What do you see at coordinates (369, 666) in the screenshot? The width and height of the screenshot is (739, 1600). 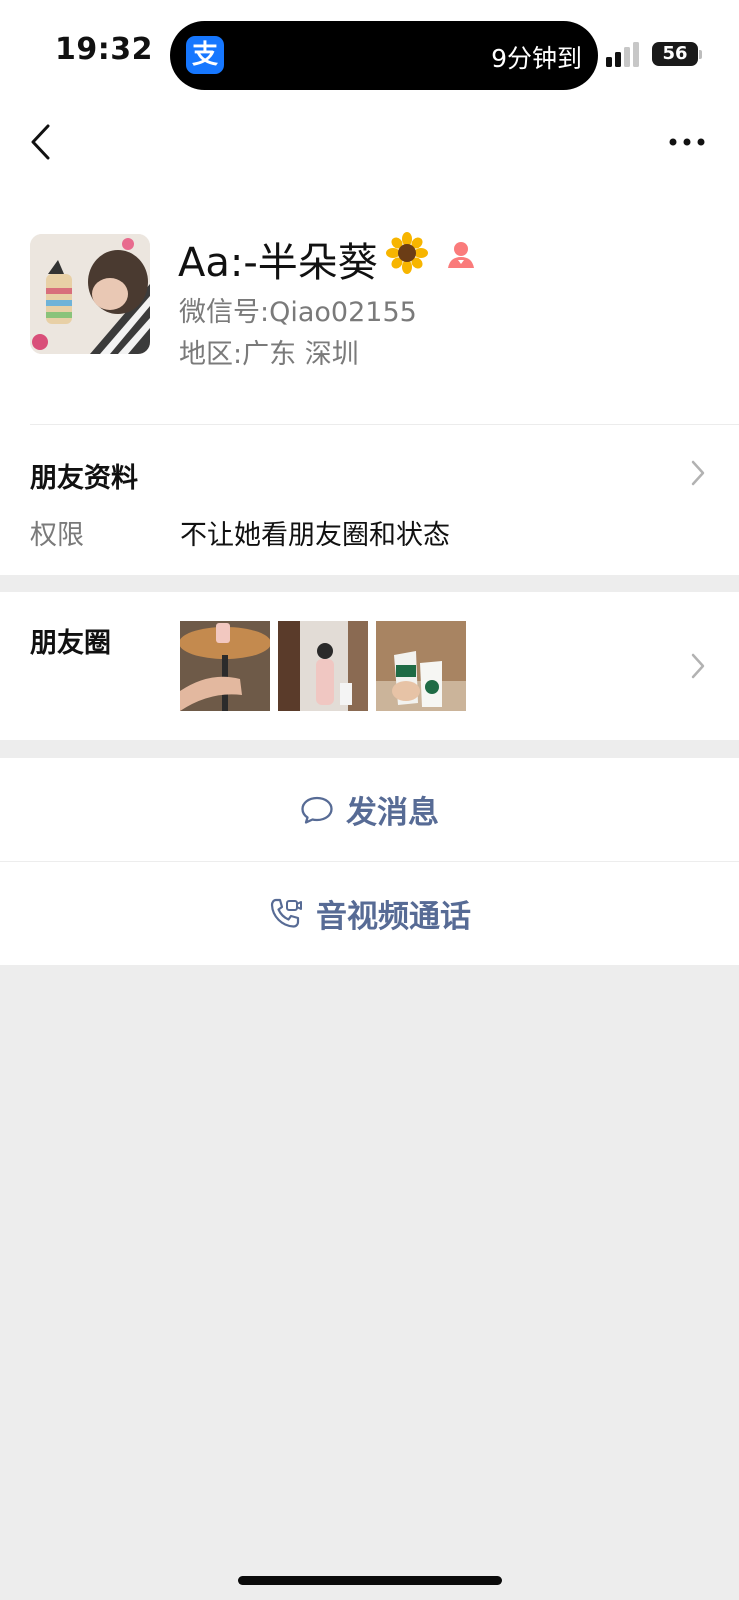 I see `moments-row` at bounding box center [369, 666].